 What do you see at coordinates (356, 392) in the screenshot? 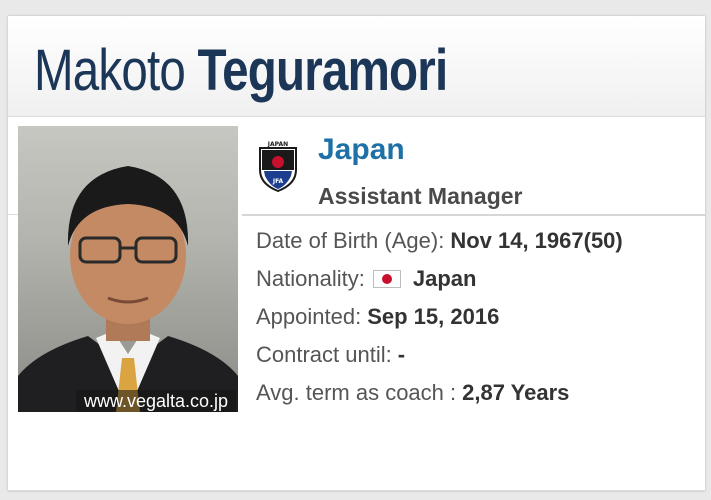
I see `term-label: Avg. term as coach :` at bounding box center [356, 392].